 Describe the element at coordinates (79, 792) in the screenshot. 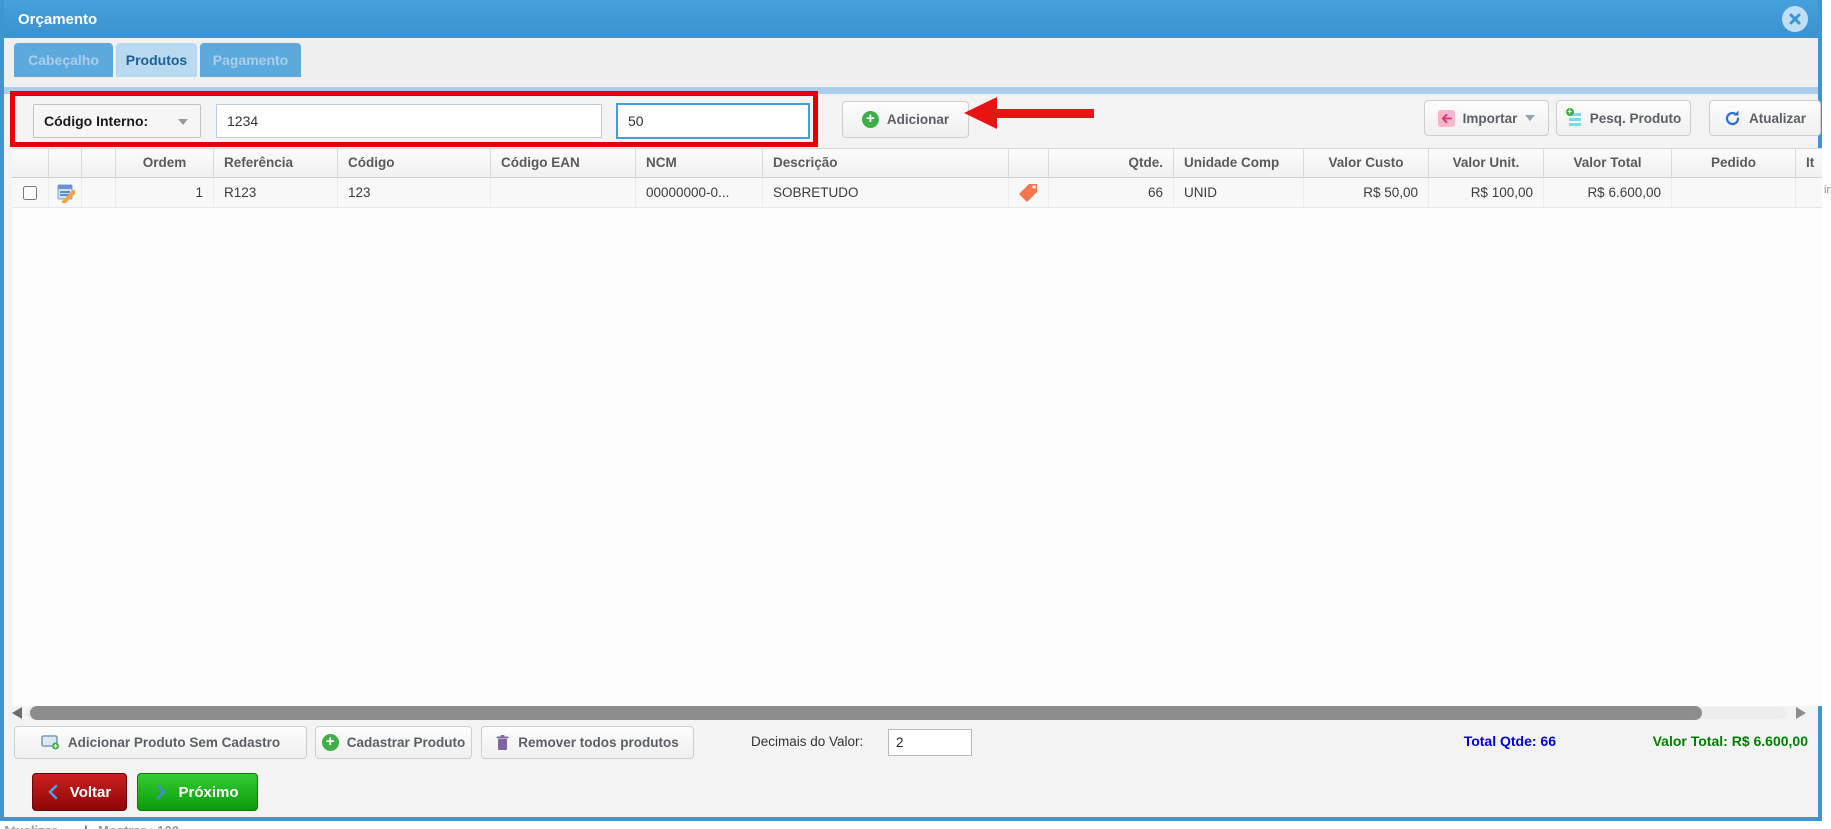

I see `back-button: Voltar` at that location.